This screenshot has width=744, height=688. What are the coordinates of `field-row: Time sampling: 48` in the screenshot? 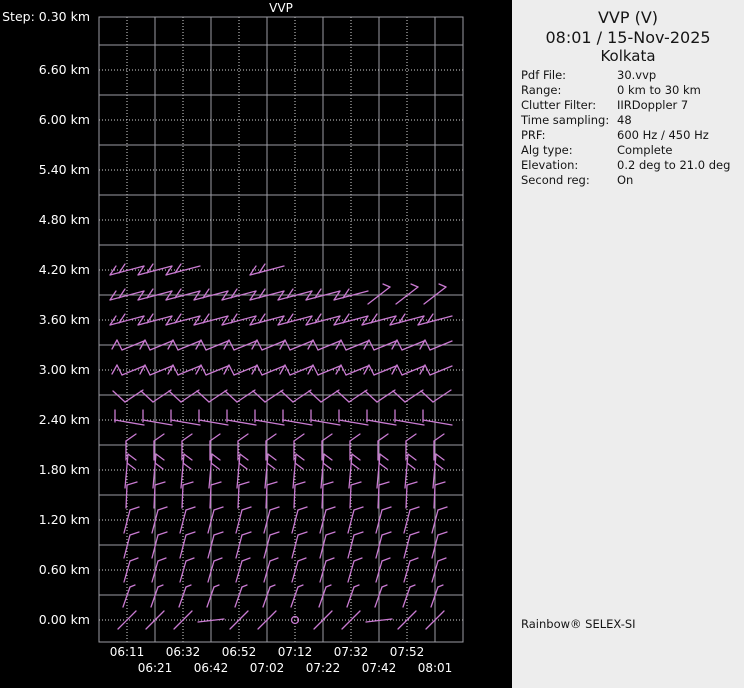 It's located at (630, 120).